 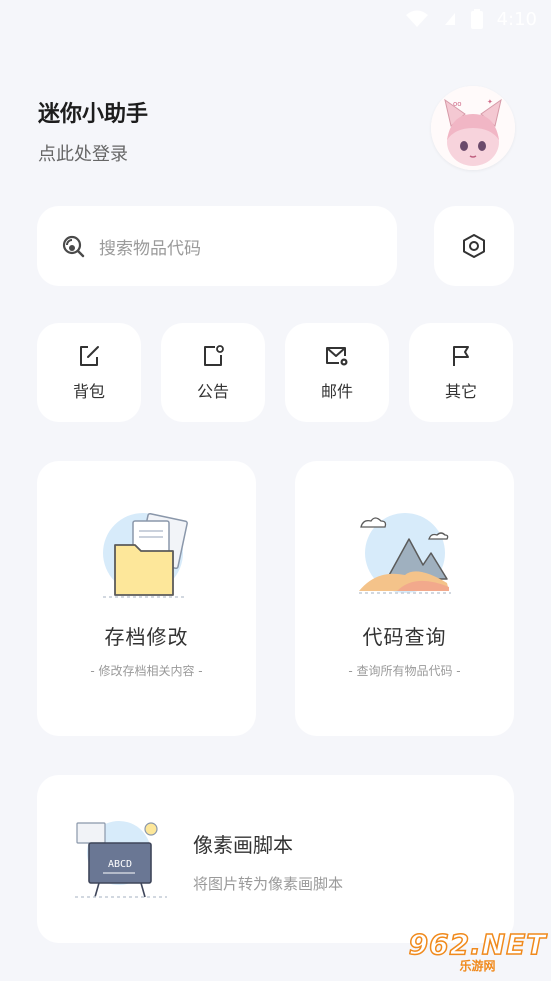 I want to click on watermark-logo: 962.NET 乐游网, so click(x=477, y=952).